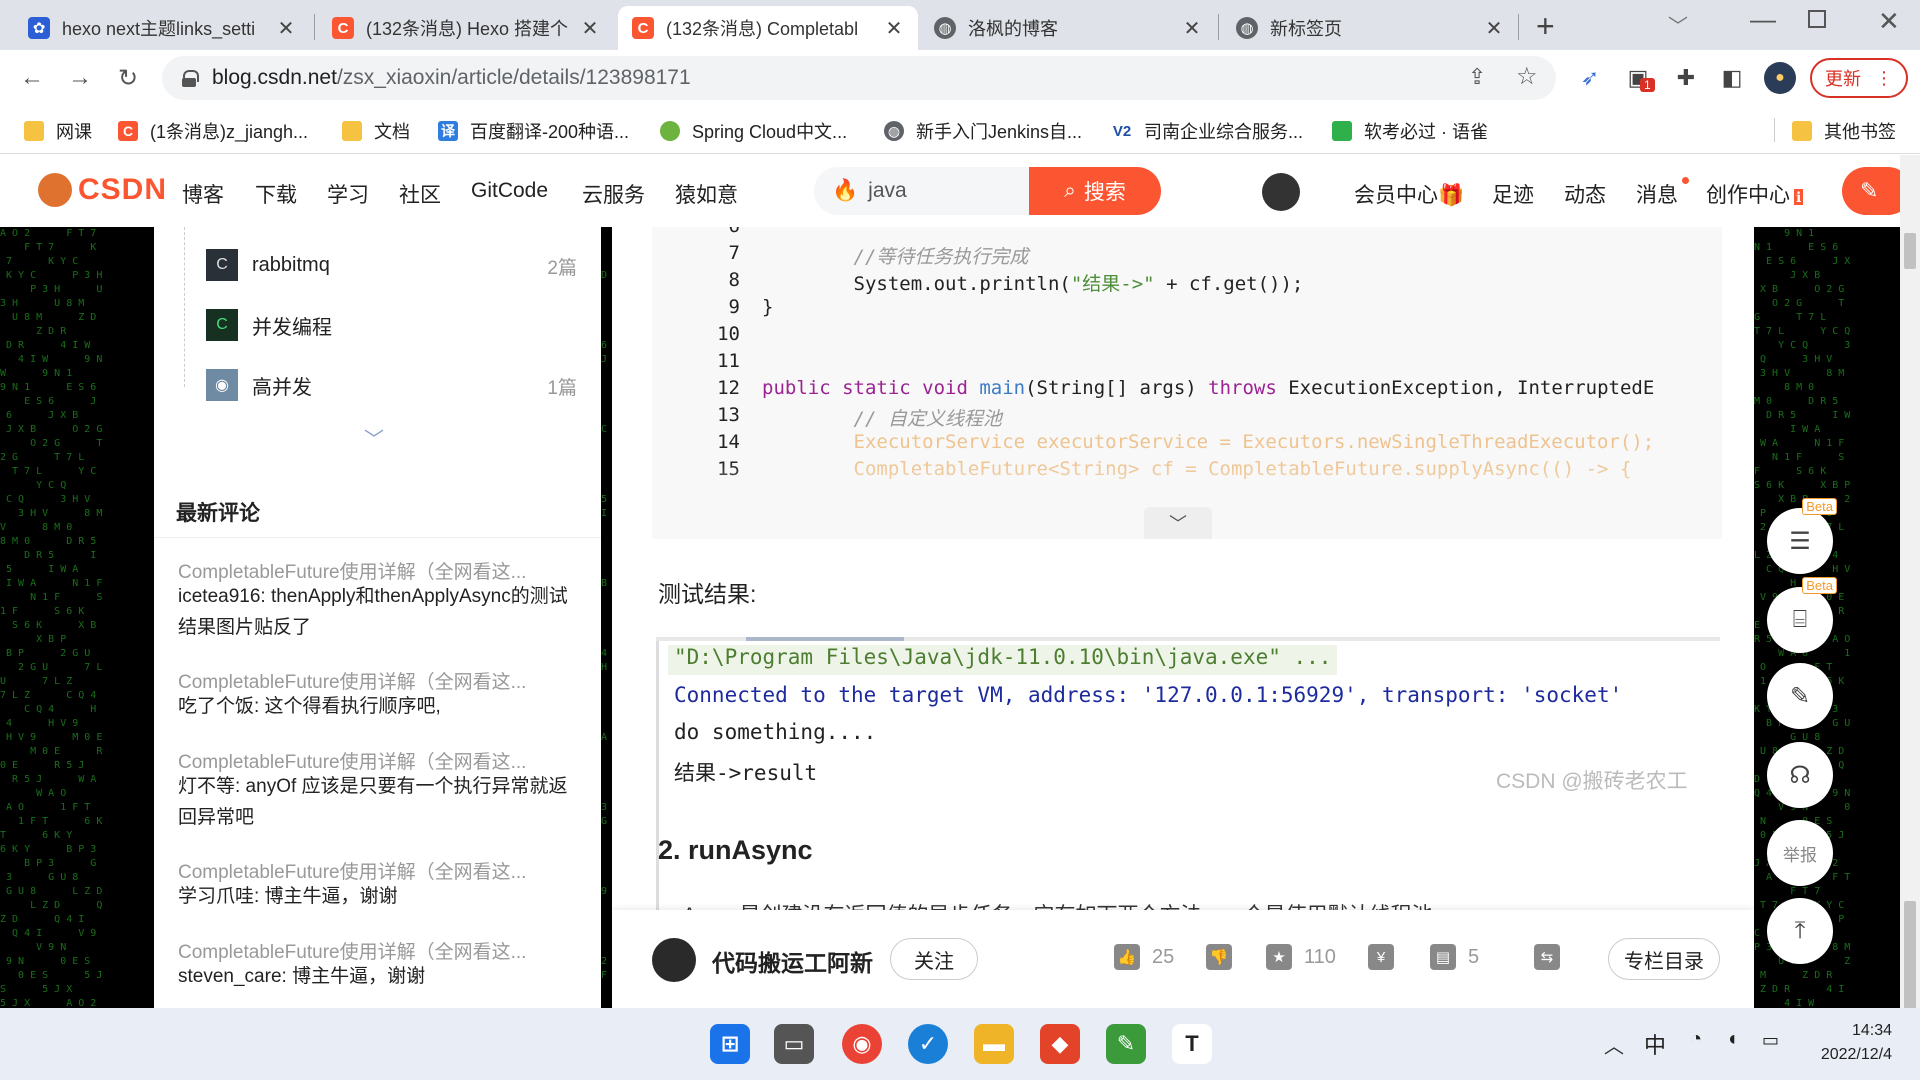  I want to click on restore-icon, so click(1817, 19).